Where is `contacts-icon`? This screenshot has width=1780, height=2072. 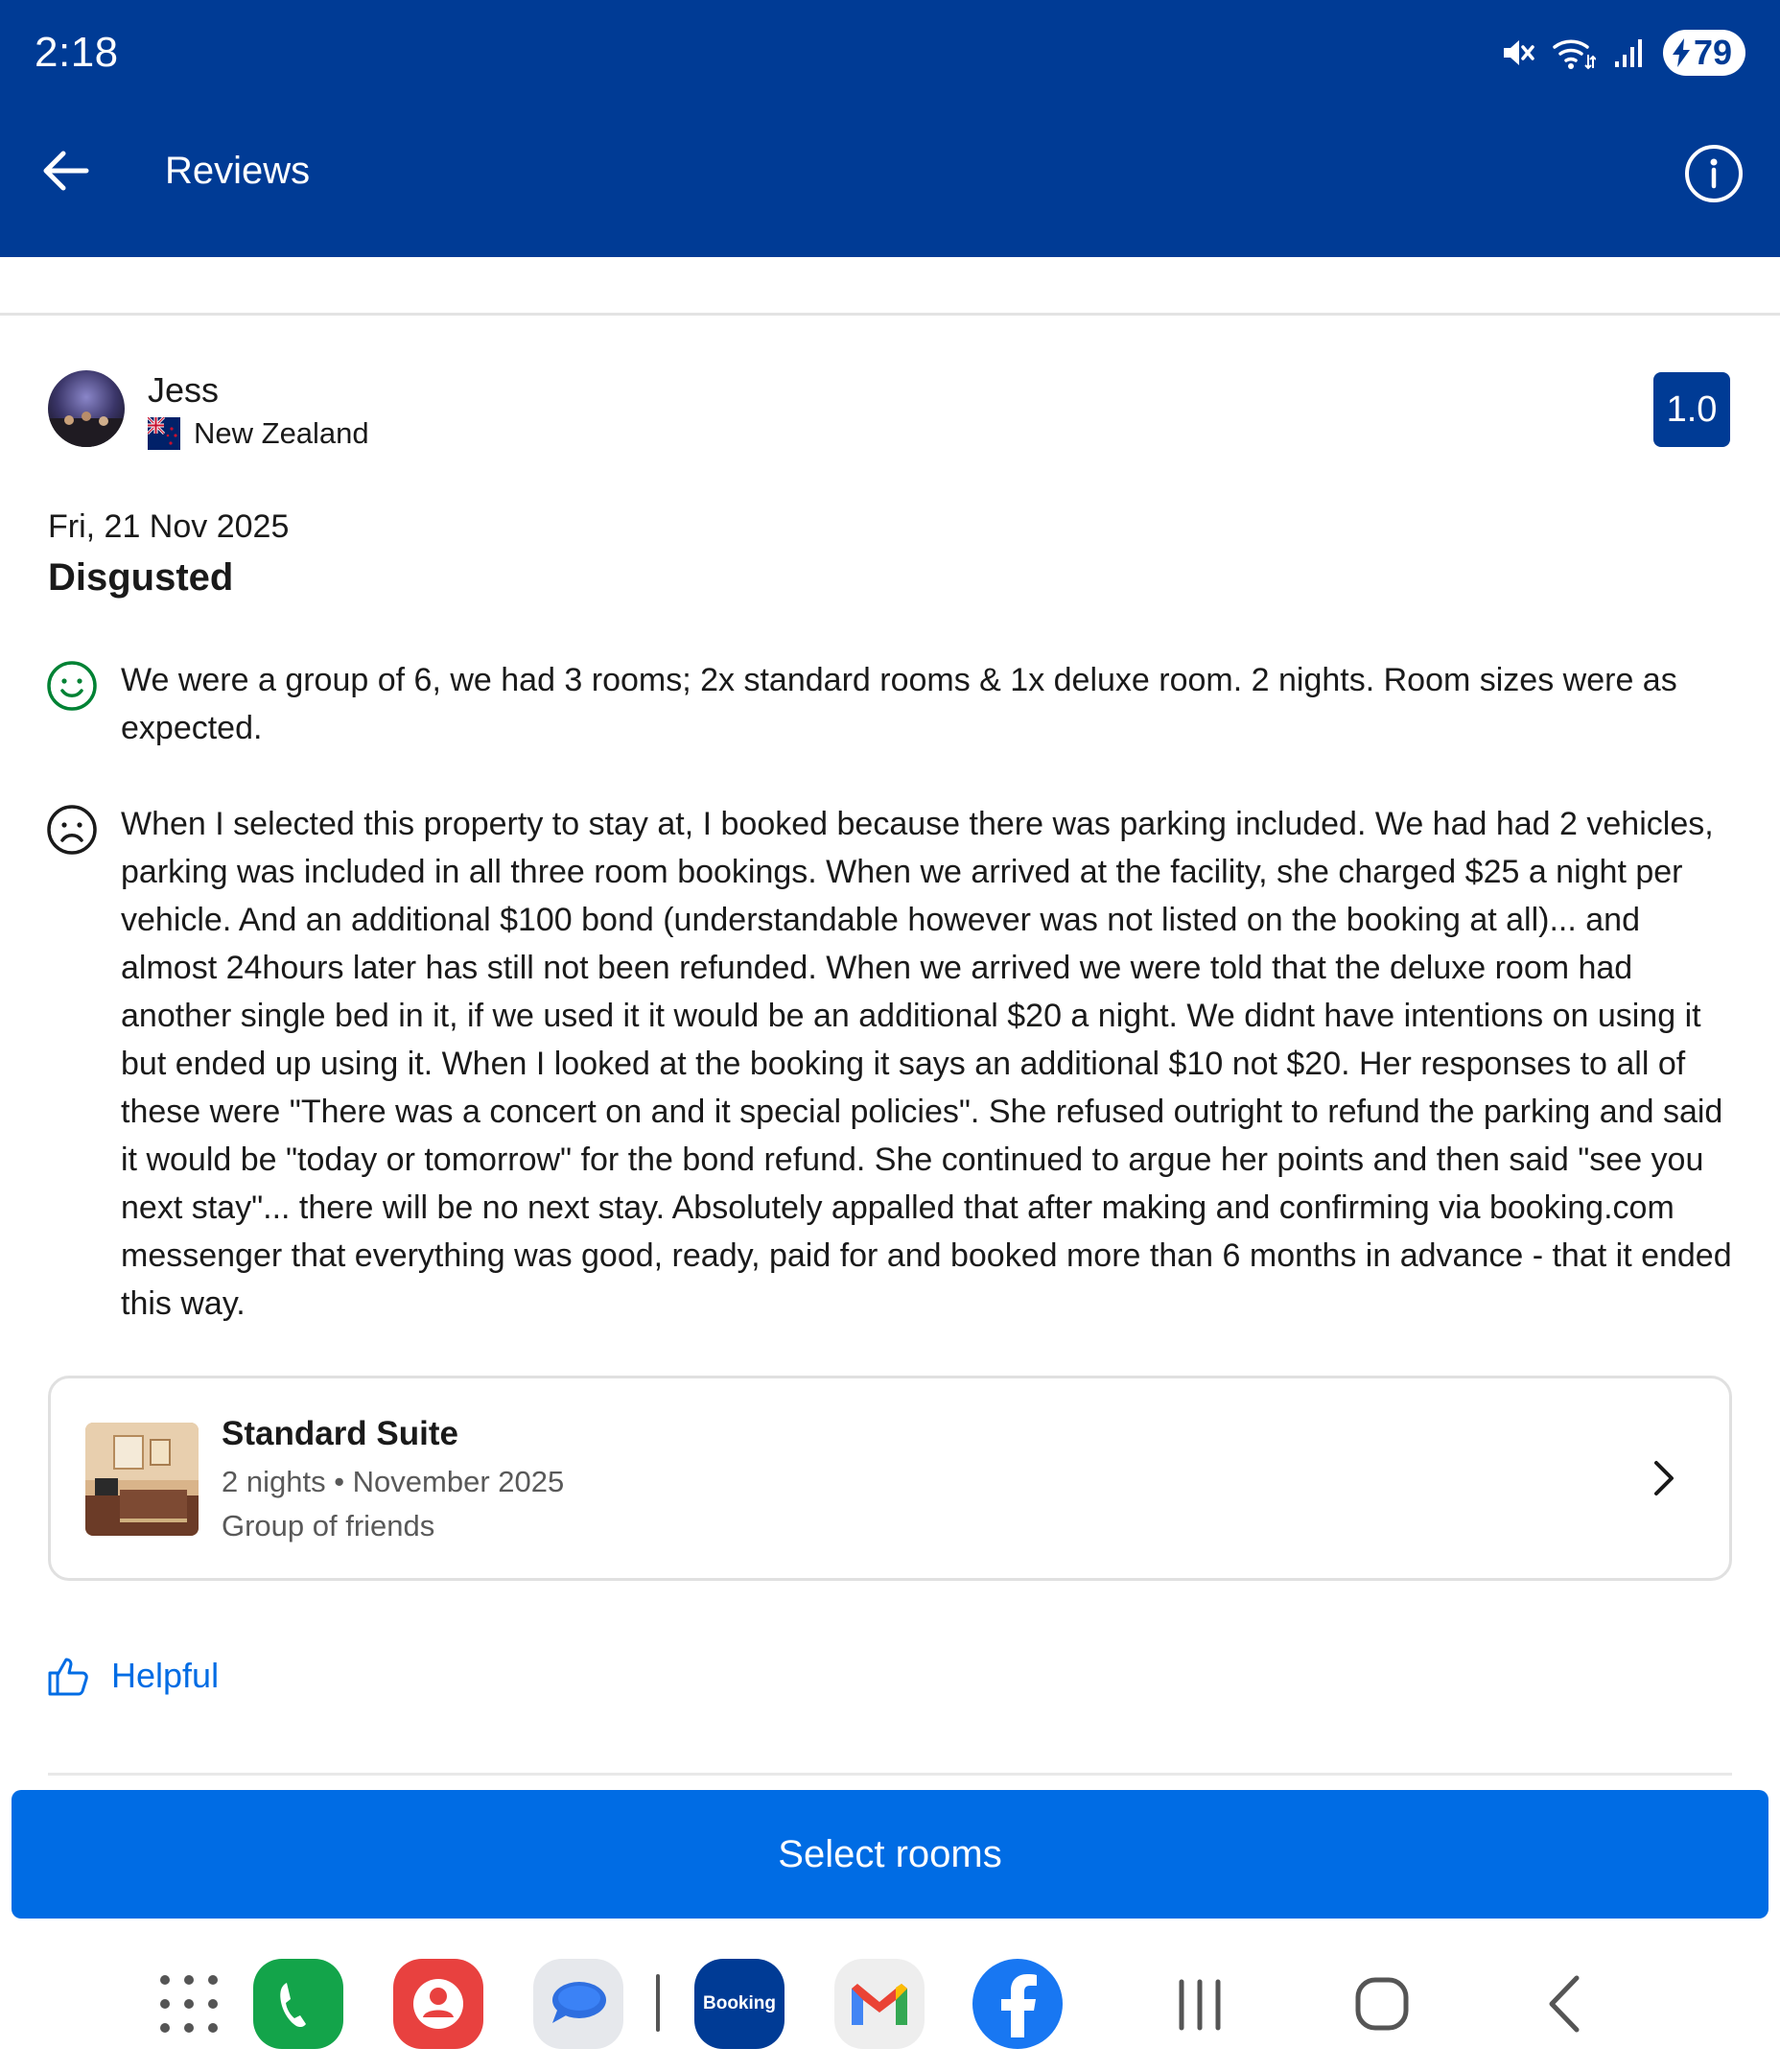 contacts-icon is located at coordinates (438, 2004).